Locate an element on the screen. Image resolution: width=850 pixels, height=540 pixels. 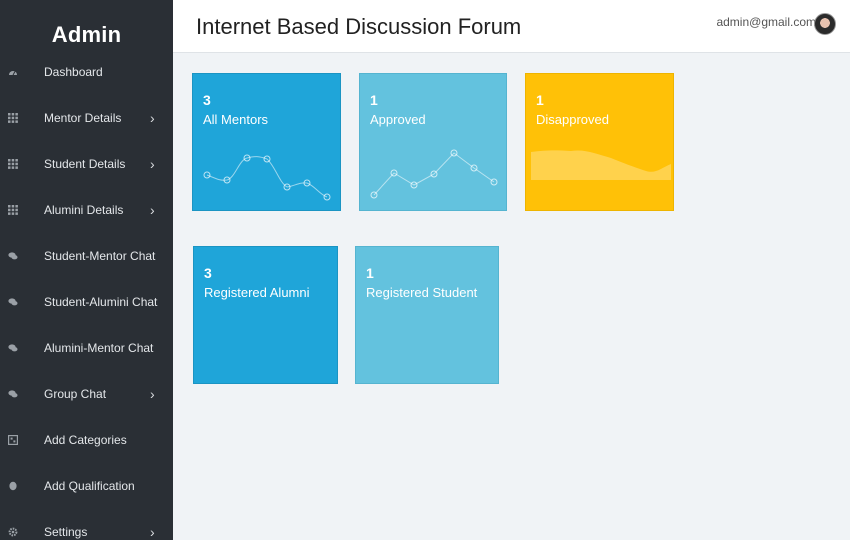
sidebar-item-alumini-details: Alumini Details › is located at coordinates (86, 210).